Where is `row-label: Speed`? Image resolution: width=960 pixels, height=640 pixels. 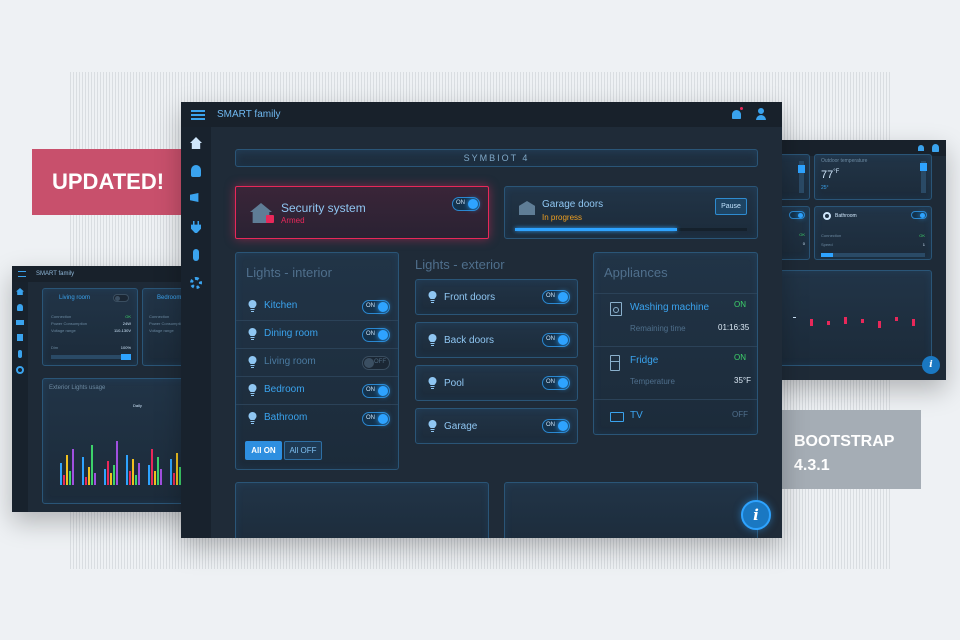
row-label: Speed is located at coordinates (827, 244).